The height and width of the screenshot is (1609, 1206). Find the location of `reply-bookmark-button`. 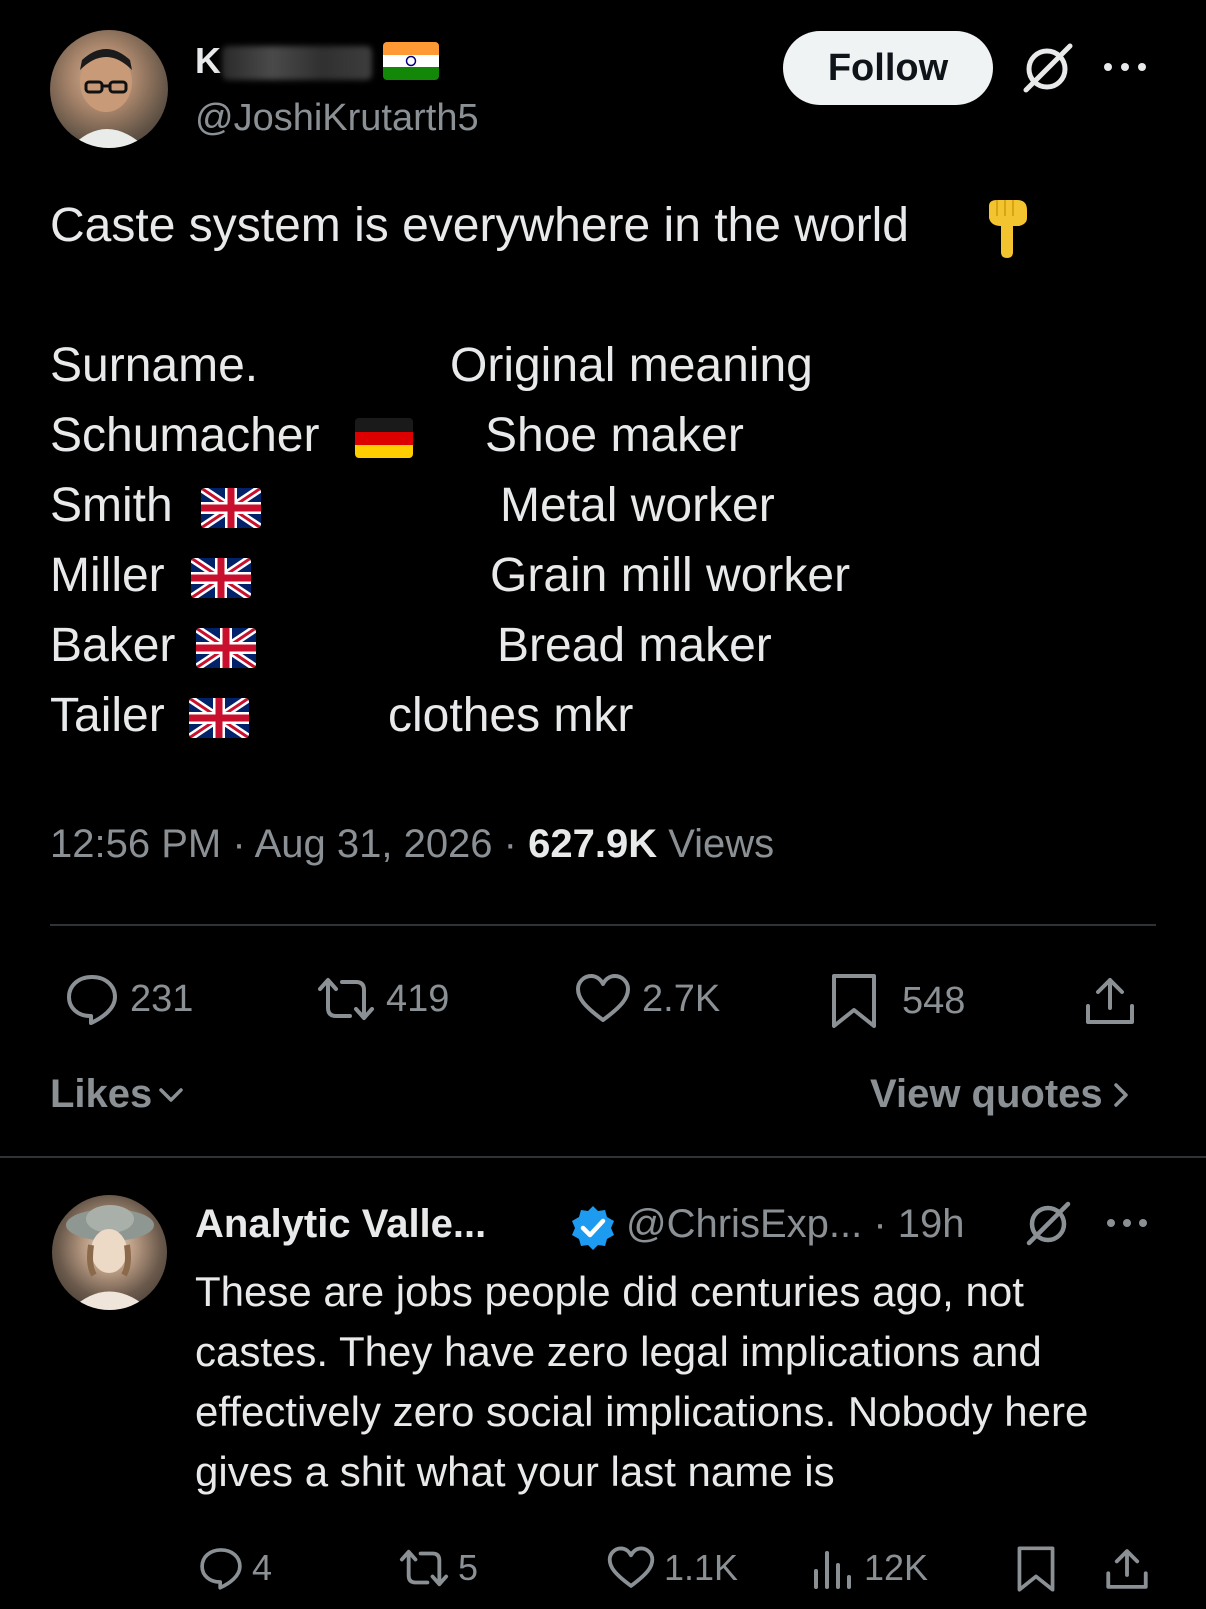

reply-bookmark-button is located at coordinates (1040, 1569).